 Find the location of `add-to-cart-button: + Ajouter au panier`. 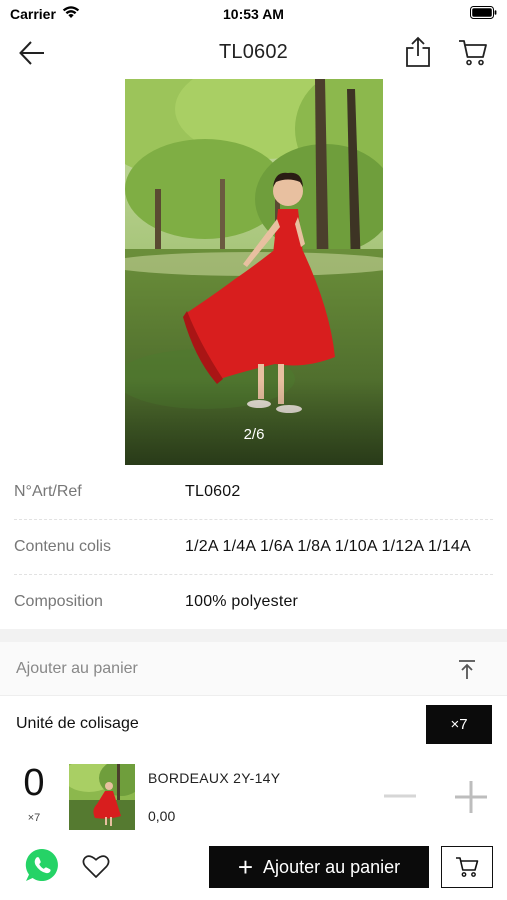

add-to-cart-button: + Ajouter au panier is located at coordinates (319, 867).